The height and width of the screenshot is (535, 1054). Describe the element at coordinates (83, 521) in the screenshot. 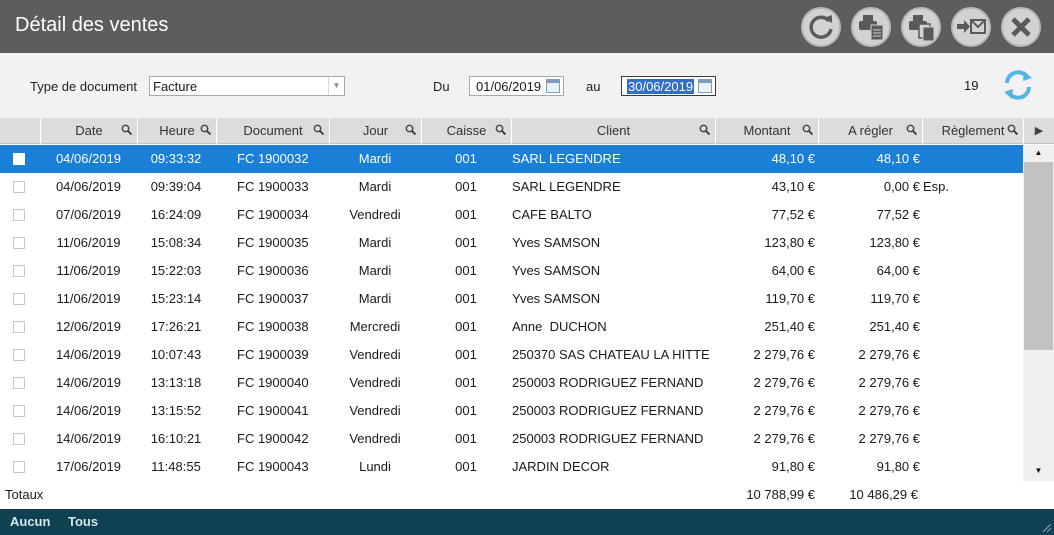

I see `select-all-button: Tous` at that location.